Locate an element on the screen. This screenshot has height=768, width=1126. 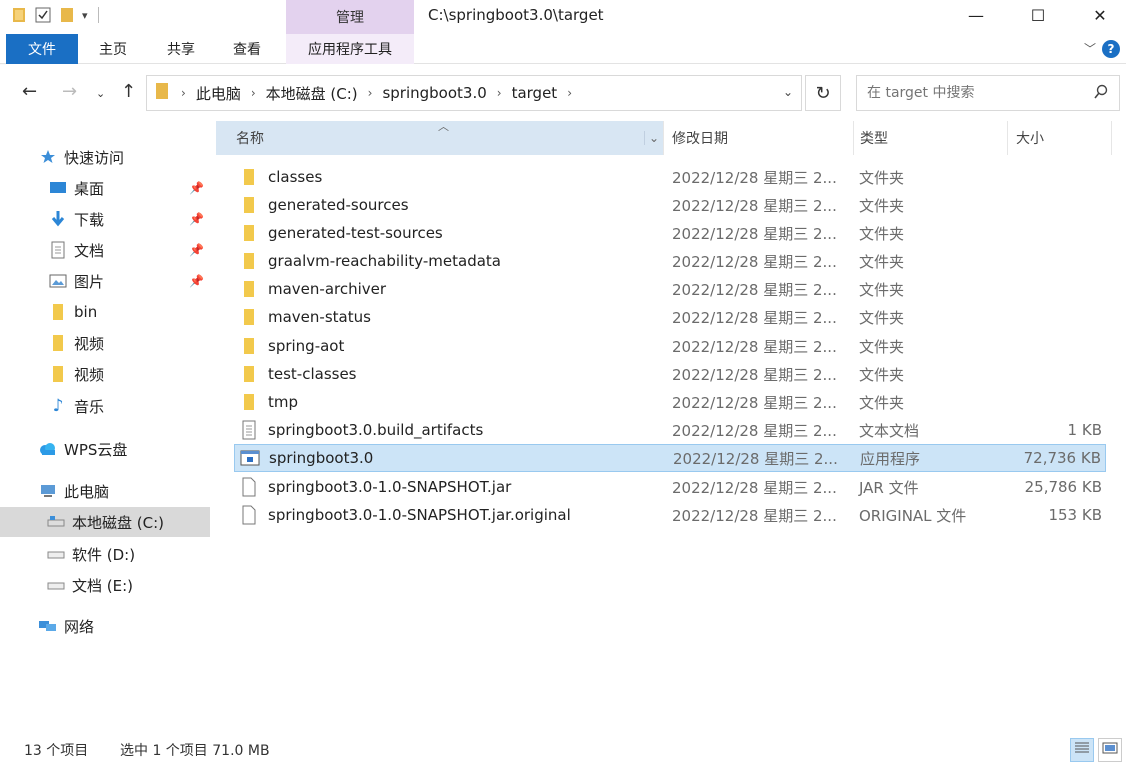
new-folder-icon is located at coordinates (67, 15).